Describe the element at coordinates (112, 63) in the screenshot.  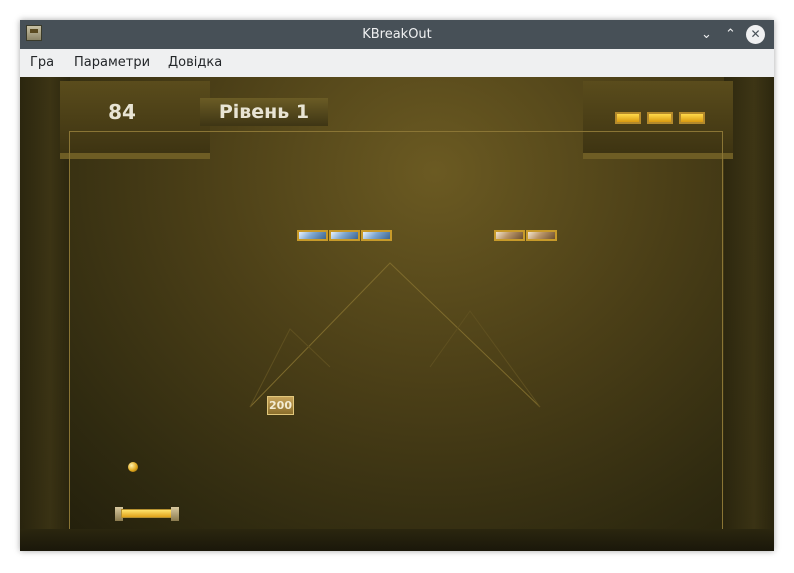
I see `menu-settings: Параметри` at that location.